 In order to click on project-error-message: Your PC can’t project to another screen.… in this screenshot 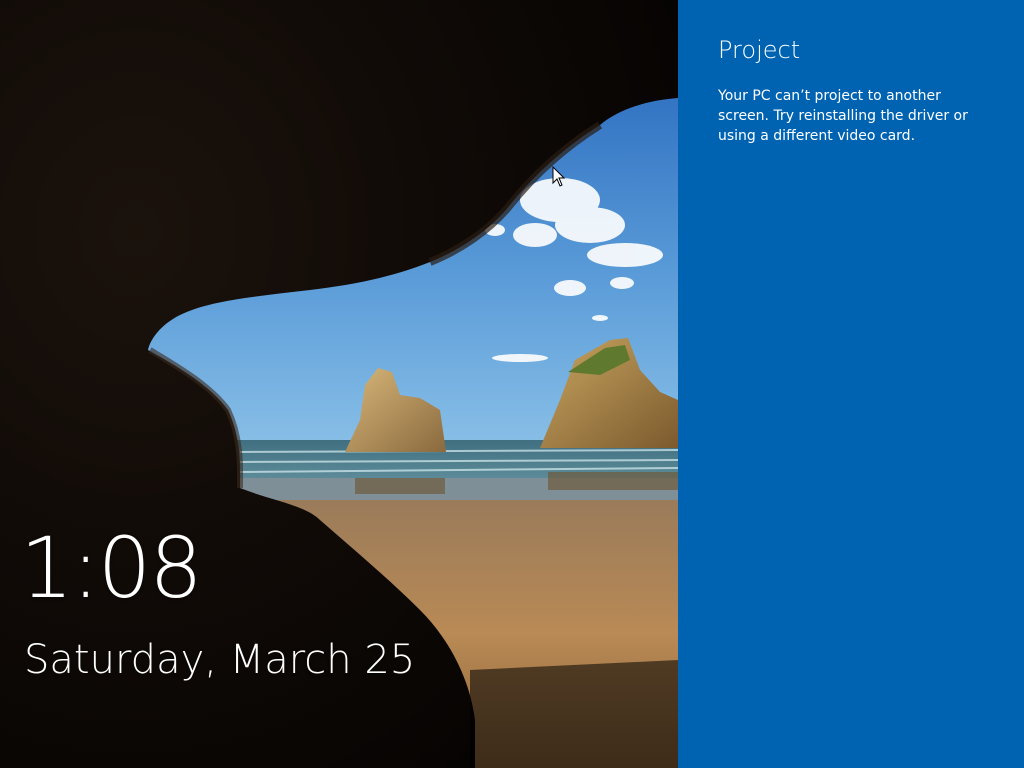, I will do `click(843, 116)`.